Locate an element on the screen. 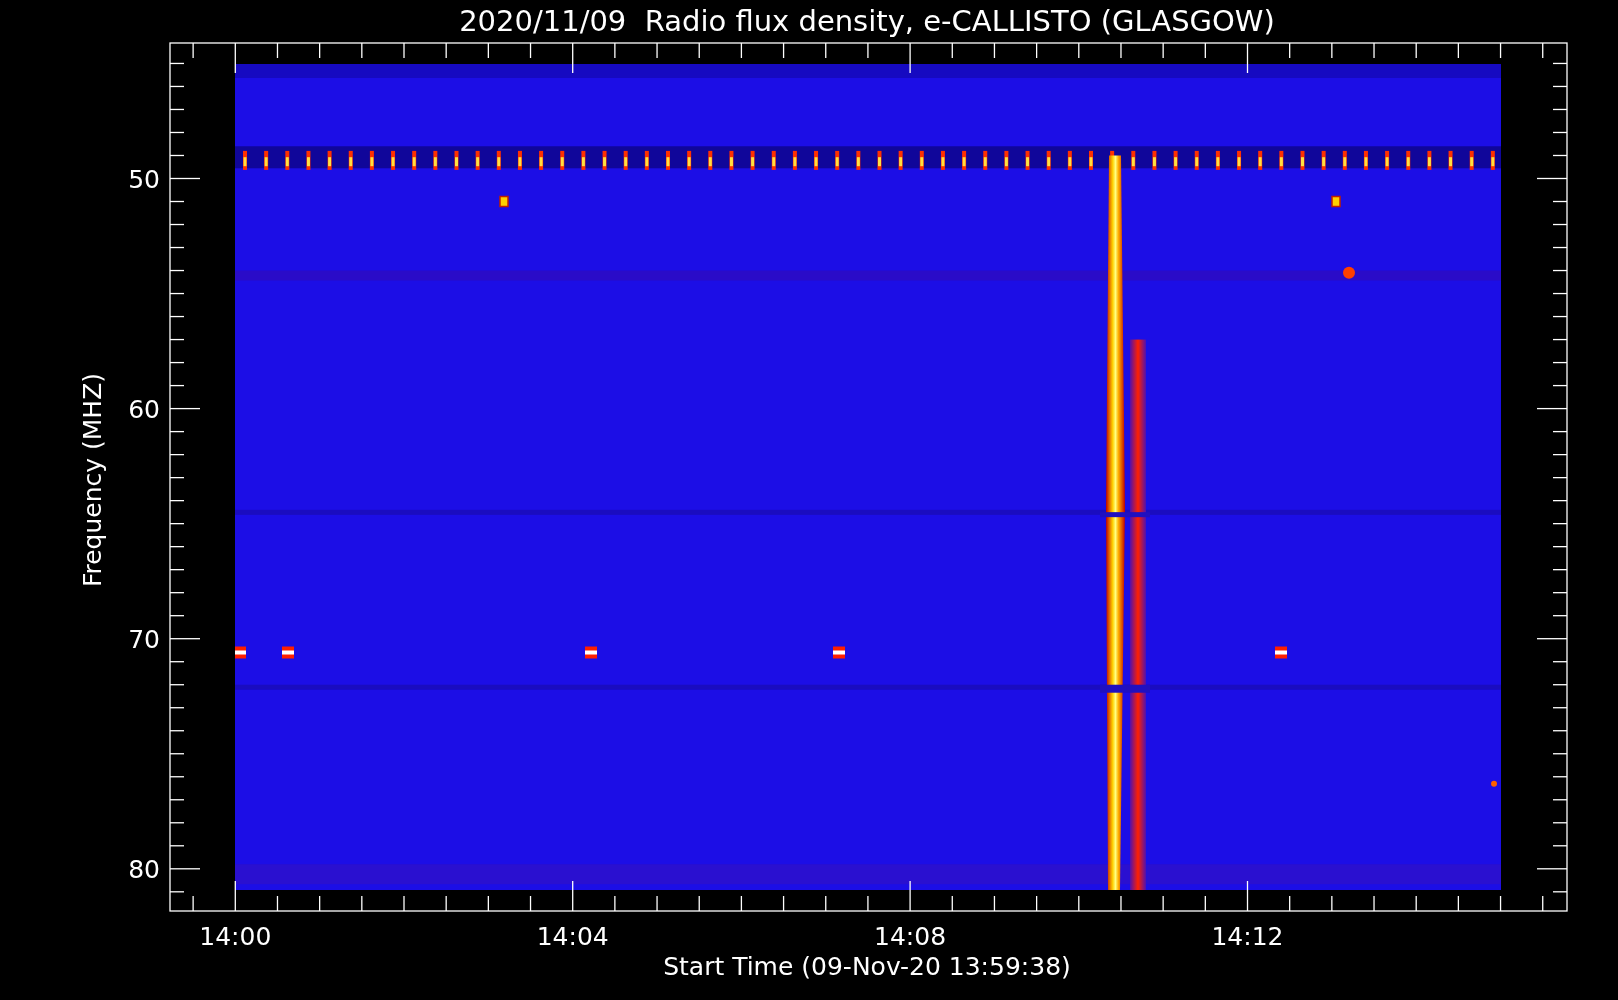 This screenshot has height=1000, width=1618. y-tick-label: 70 is located at coordinates (144, 639).